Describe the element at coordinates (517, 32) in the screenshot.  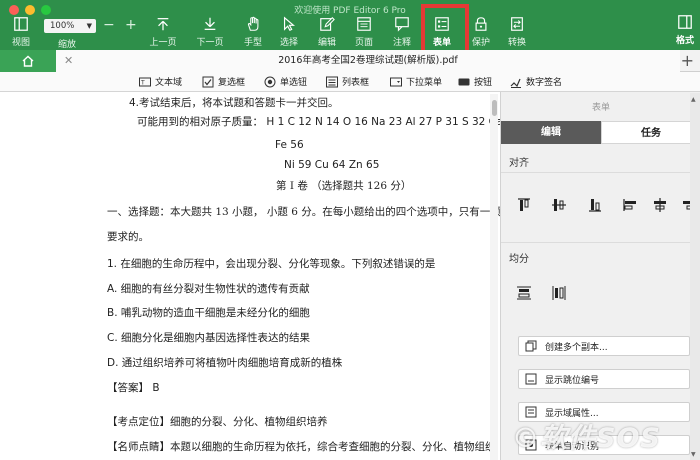
I see `convert-button: 转换` at that location.